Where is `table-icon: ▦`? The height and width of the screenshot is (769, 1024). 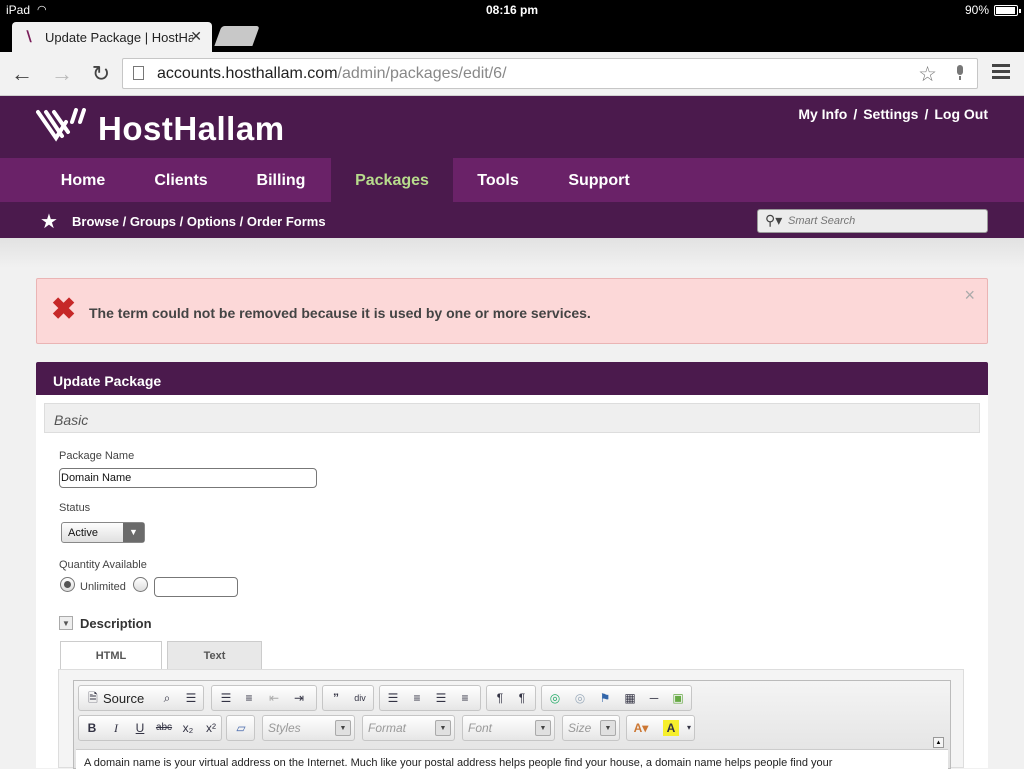
table-icon: ▦ is located at coordinates (630, 698).